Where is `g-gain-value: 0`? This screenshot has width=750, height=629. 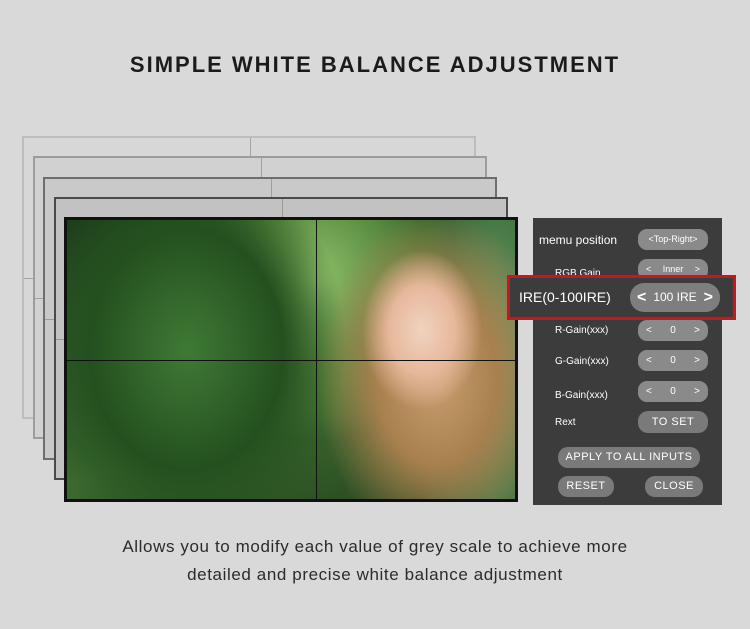 g-gain-value: 0 is located at coordinates (673, 360).